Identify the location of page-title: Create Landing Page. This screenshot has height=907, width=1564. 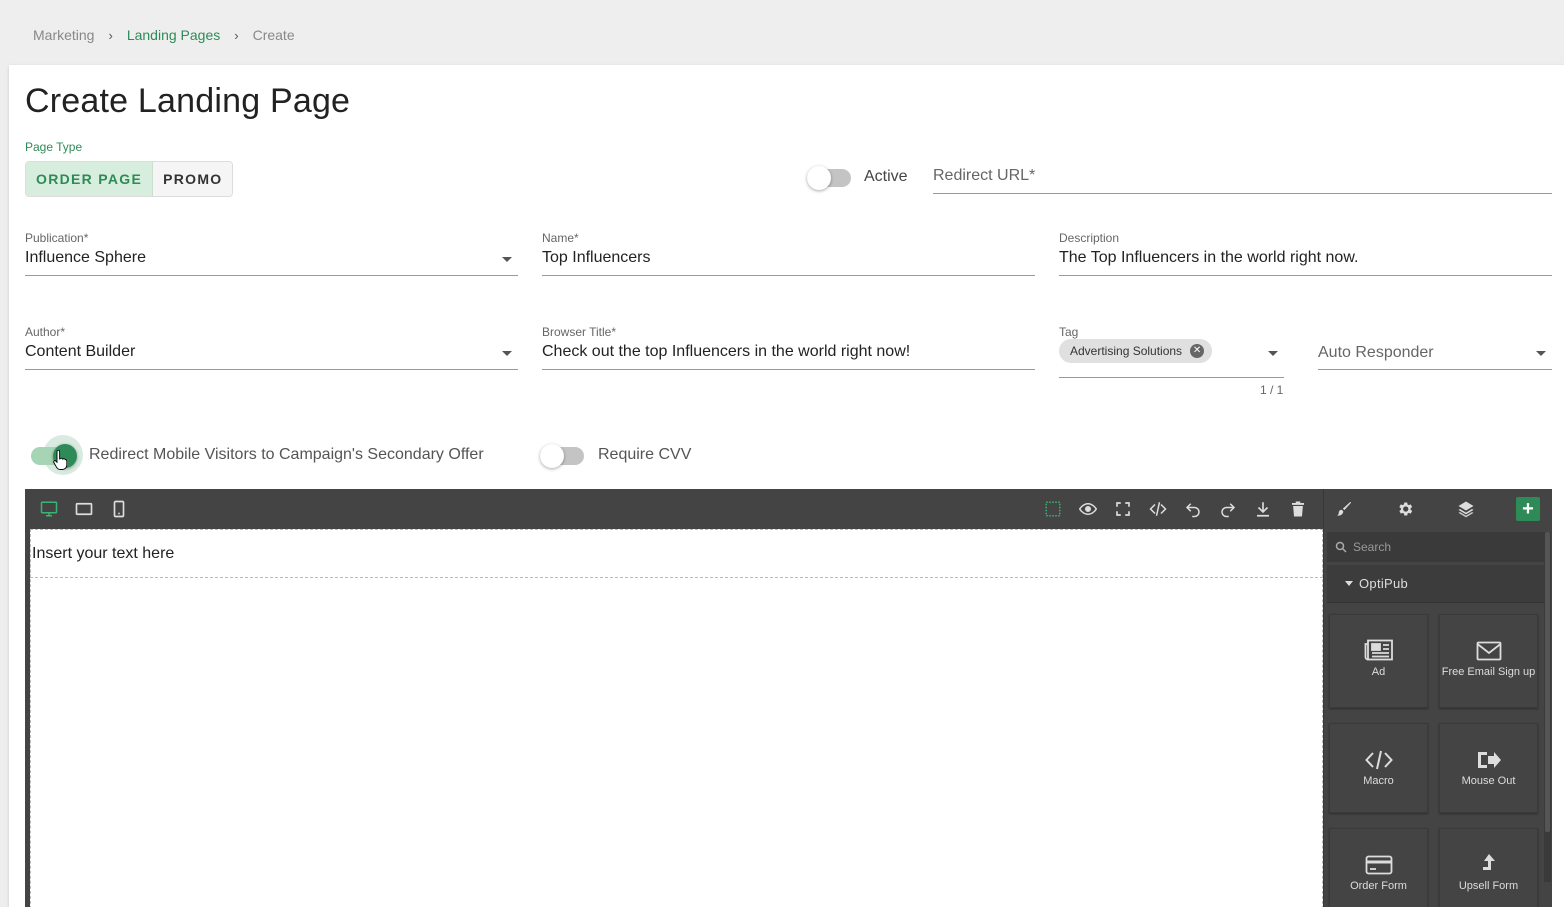
(188, 101).